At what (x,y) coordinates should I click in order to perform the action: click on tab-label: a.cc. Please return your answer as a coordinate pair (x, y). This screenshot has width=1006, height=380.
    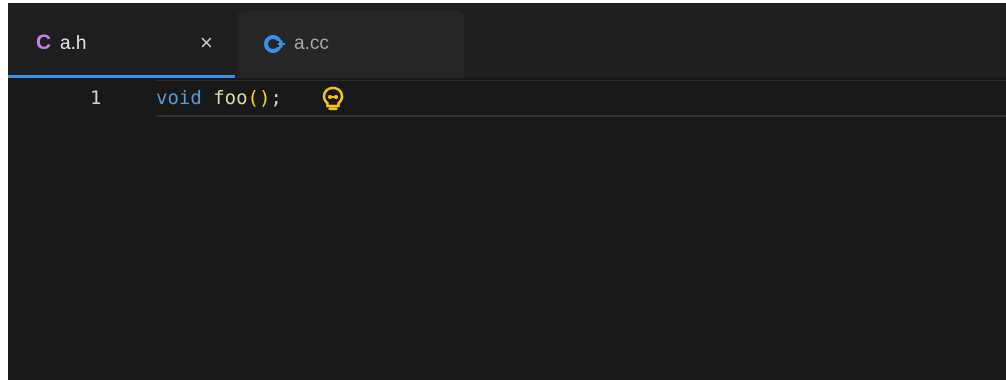
    Looking at the image, I should click on (311, 43).